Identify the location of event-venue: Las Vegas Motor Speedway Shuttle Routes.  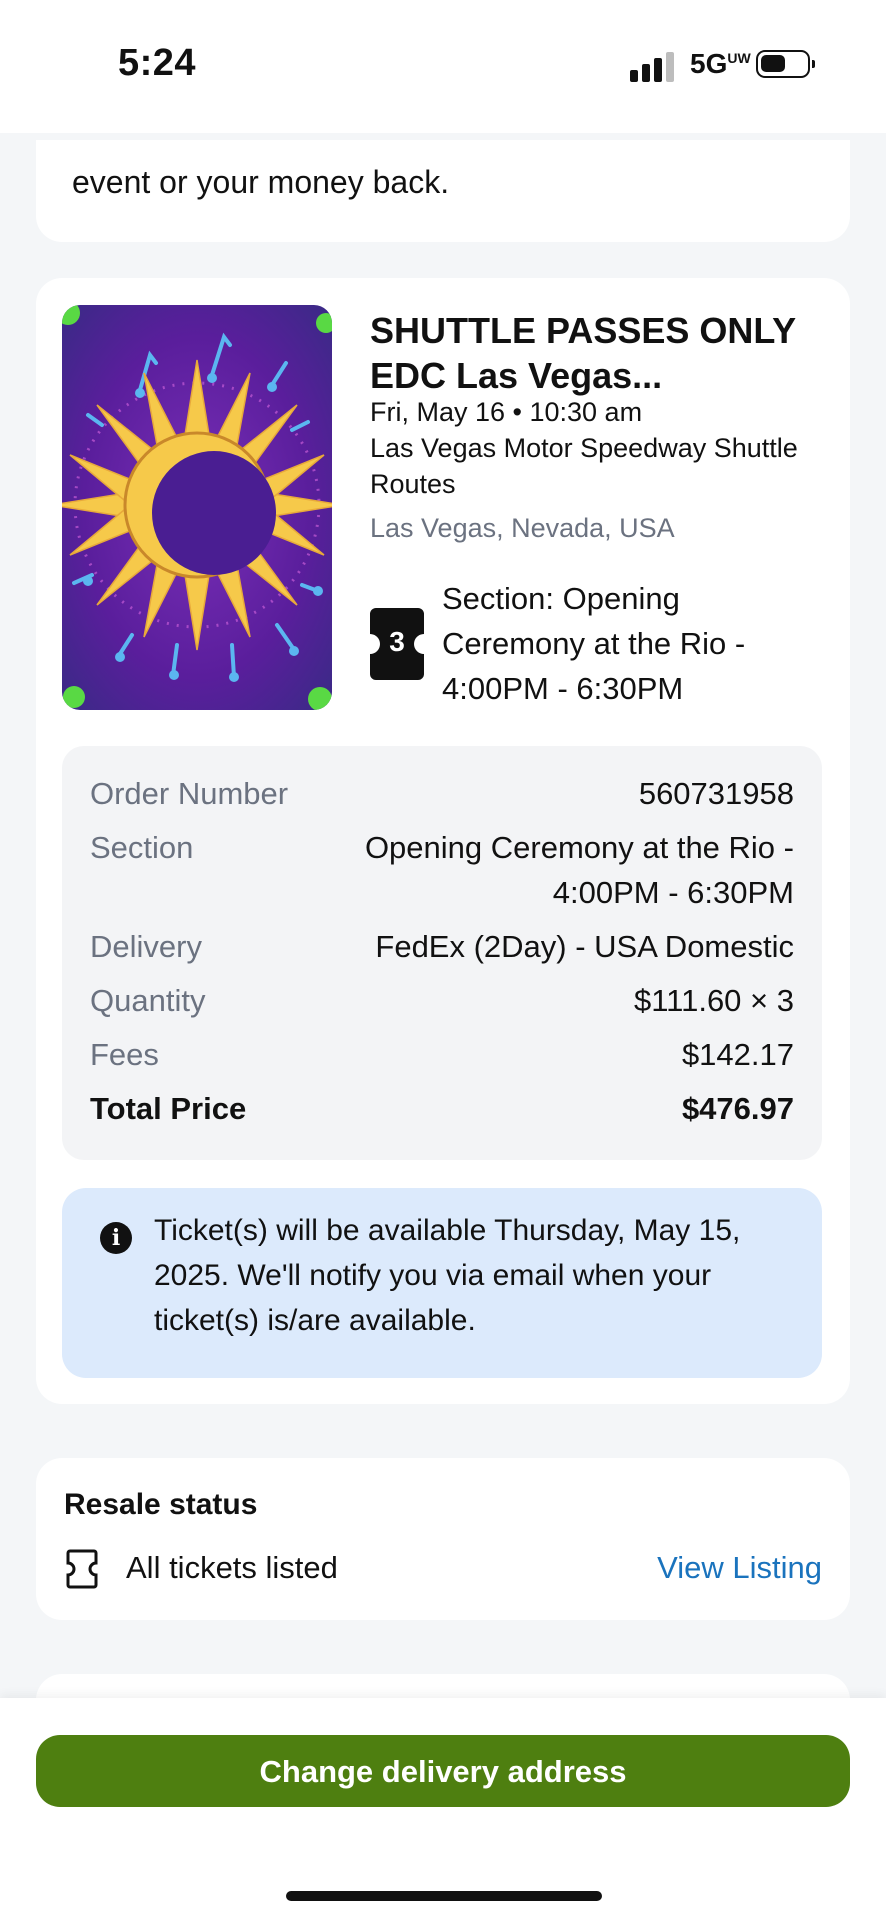
(584, 466).